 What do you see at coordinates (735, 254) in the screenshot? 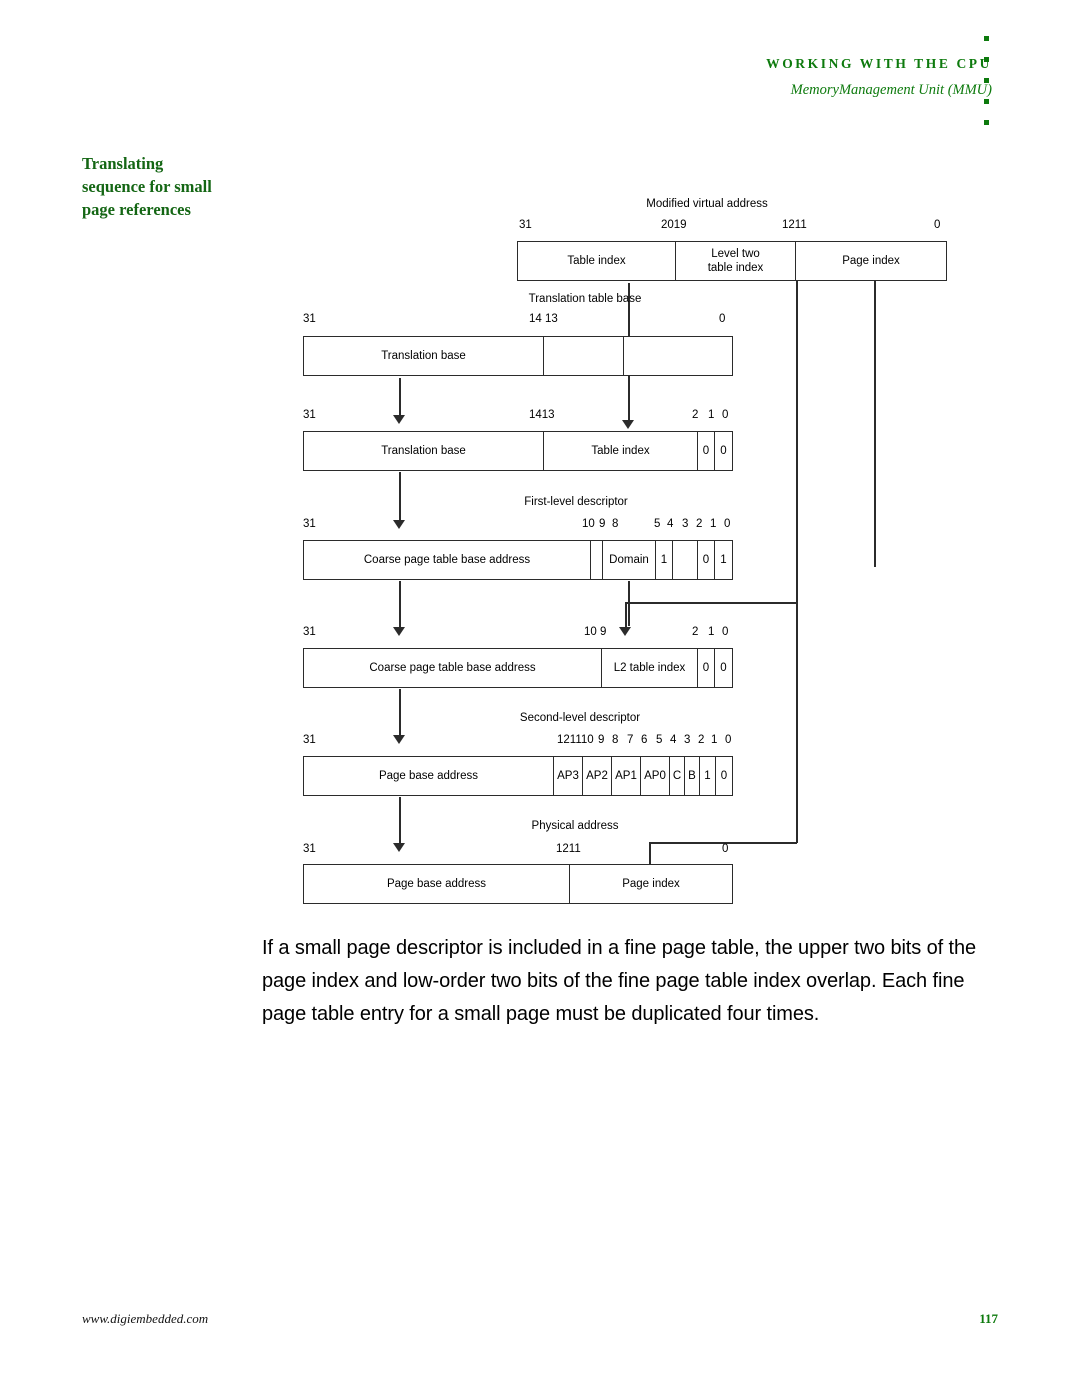
I see `field-level-two-line-1: Level two` at bounding box center [735, 254].